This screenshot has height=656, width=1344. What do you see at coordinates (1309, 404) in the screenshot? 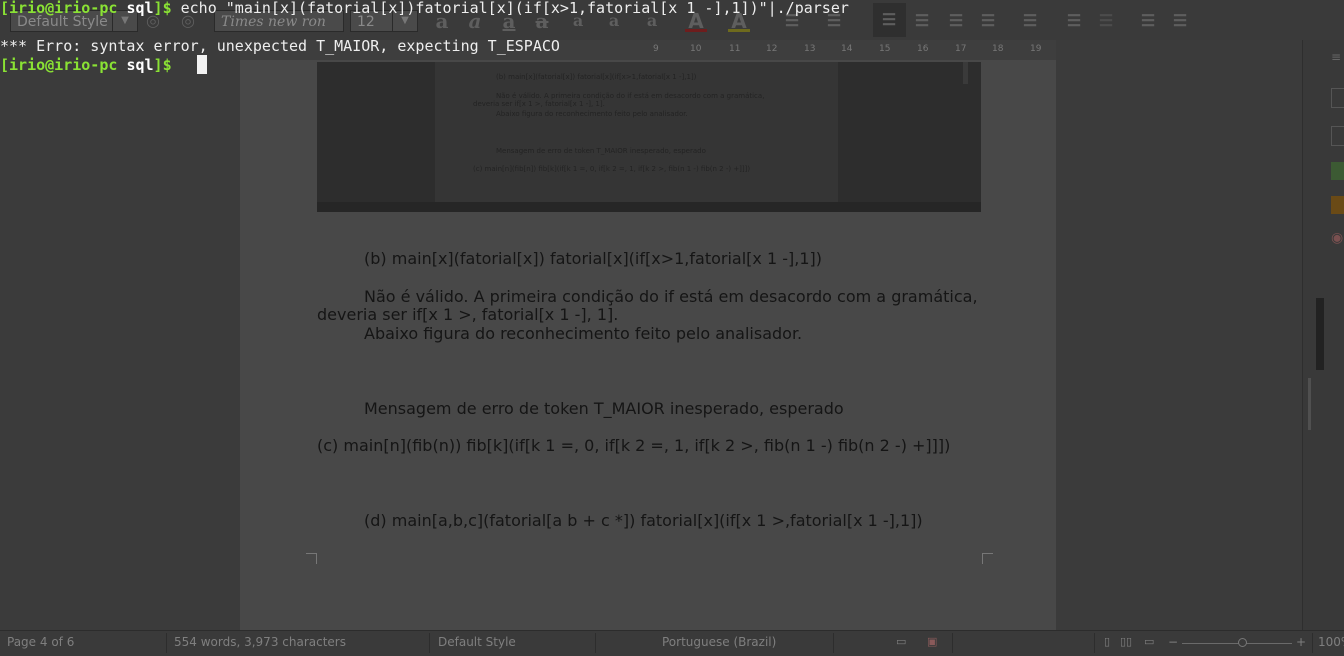
I see `vertical-scrollbar` at bounding box center [1309, 404].